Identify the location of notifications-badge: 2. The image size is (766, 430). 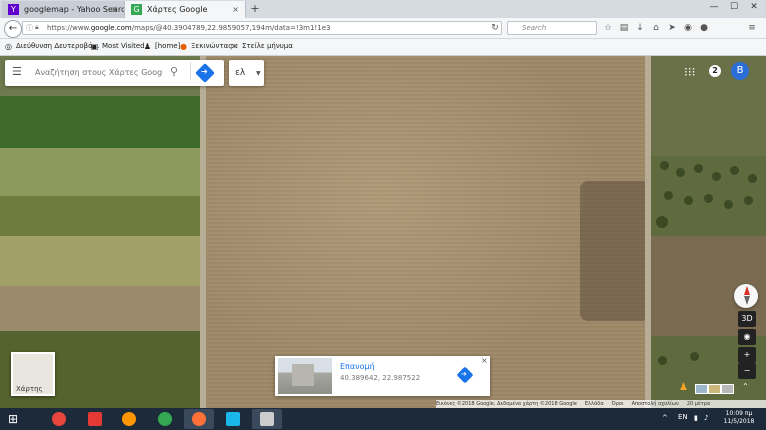
(715, 71).